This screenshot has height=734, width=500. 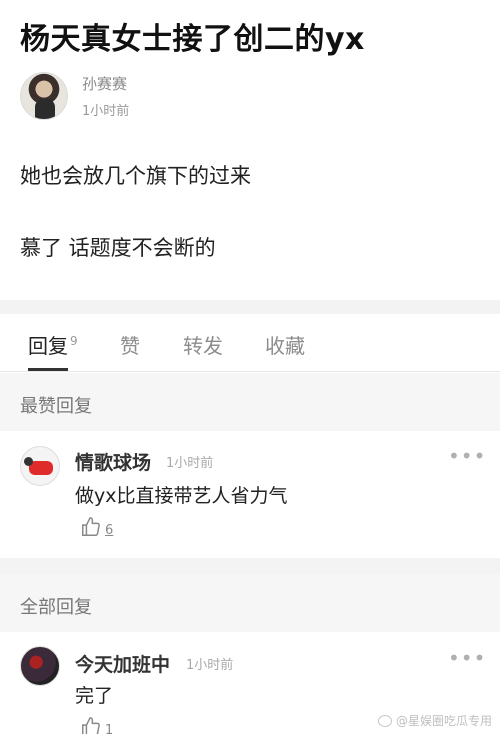 I want to click on section-title-all: 全部回复, so click(x=56, y=607).